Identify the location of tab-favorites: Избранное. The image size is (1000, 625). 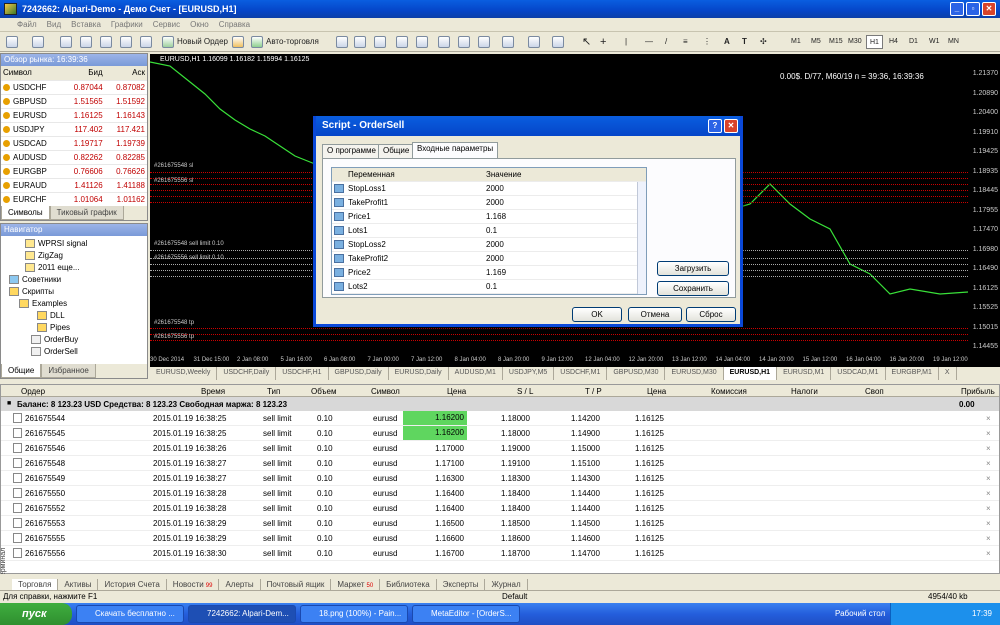
(68, 371).